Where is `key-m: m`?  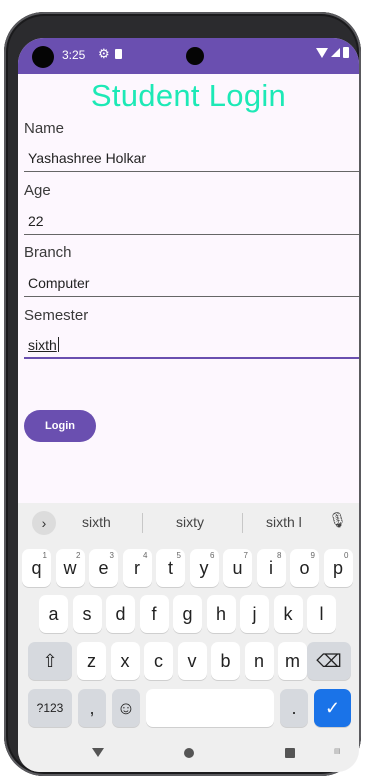 key-m: m is located at coordinates (292, 661).